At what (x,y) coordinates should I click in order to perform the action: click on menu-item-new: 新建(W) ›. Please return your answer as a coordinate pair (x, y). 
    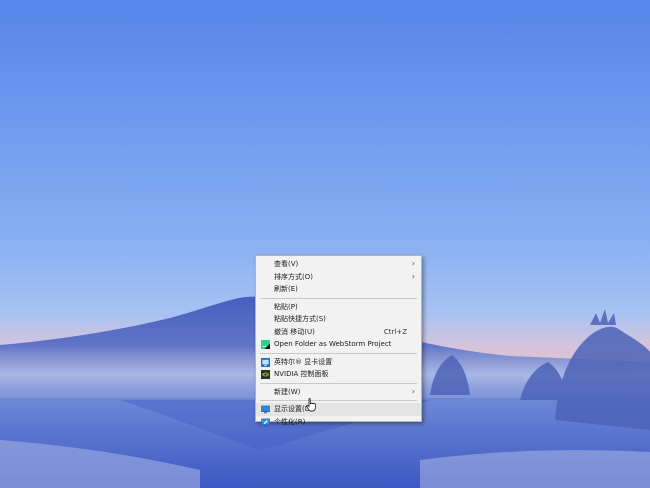
    Looking at the image, I should click on (338, 392).